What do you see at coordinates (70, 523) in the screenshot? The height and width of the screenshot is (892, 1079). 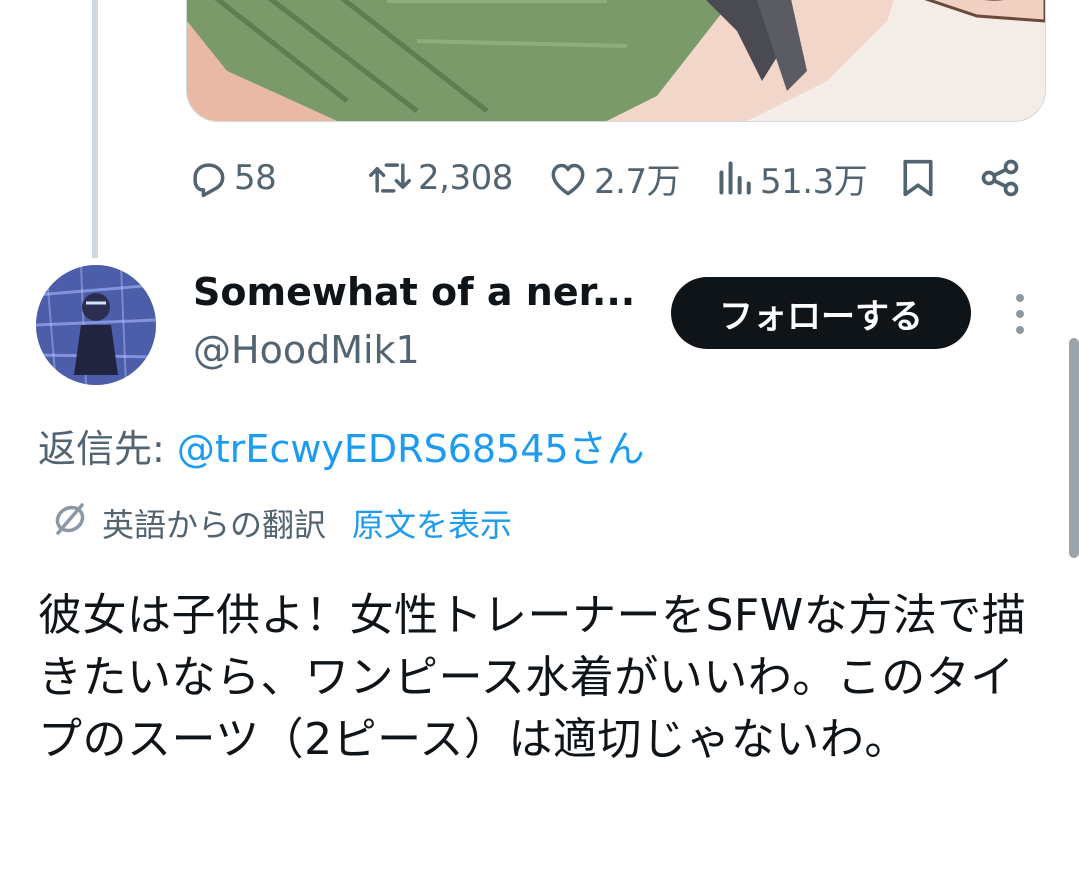 I see `translate-icon` at bounding box center [70, 523].